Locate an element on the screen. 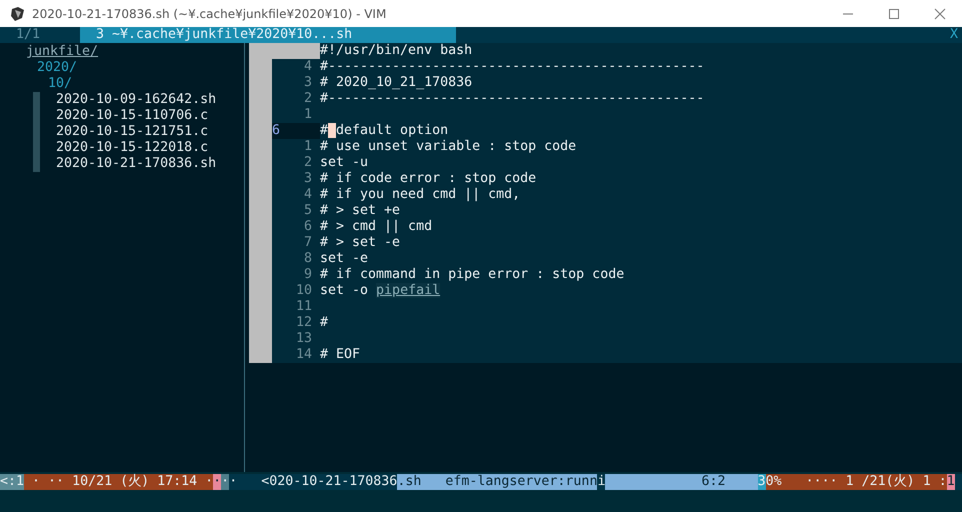 Image resolution: width=962 pixels, height=512 pixels. code-line: # 2020_10_21_170836 is located at coordinates (396, 83).